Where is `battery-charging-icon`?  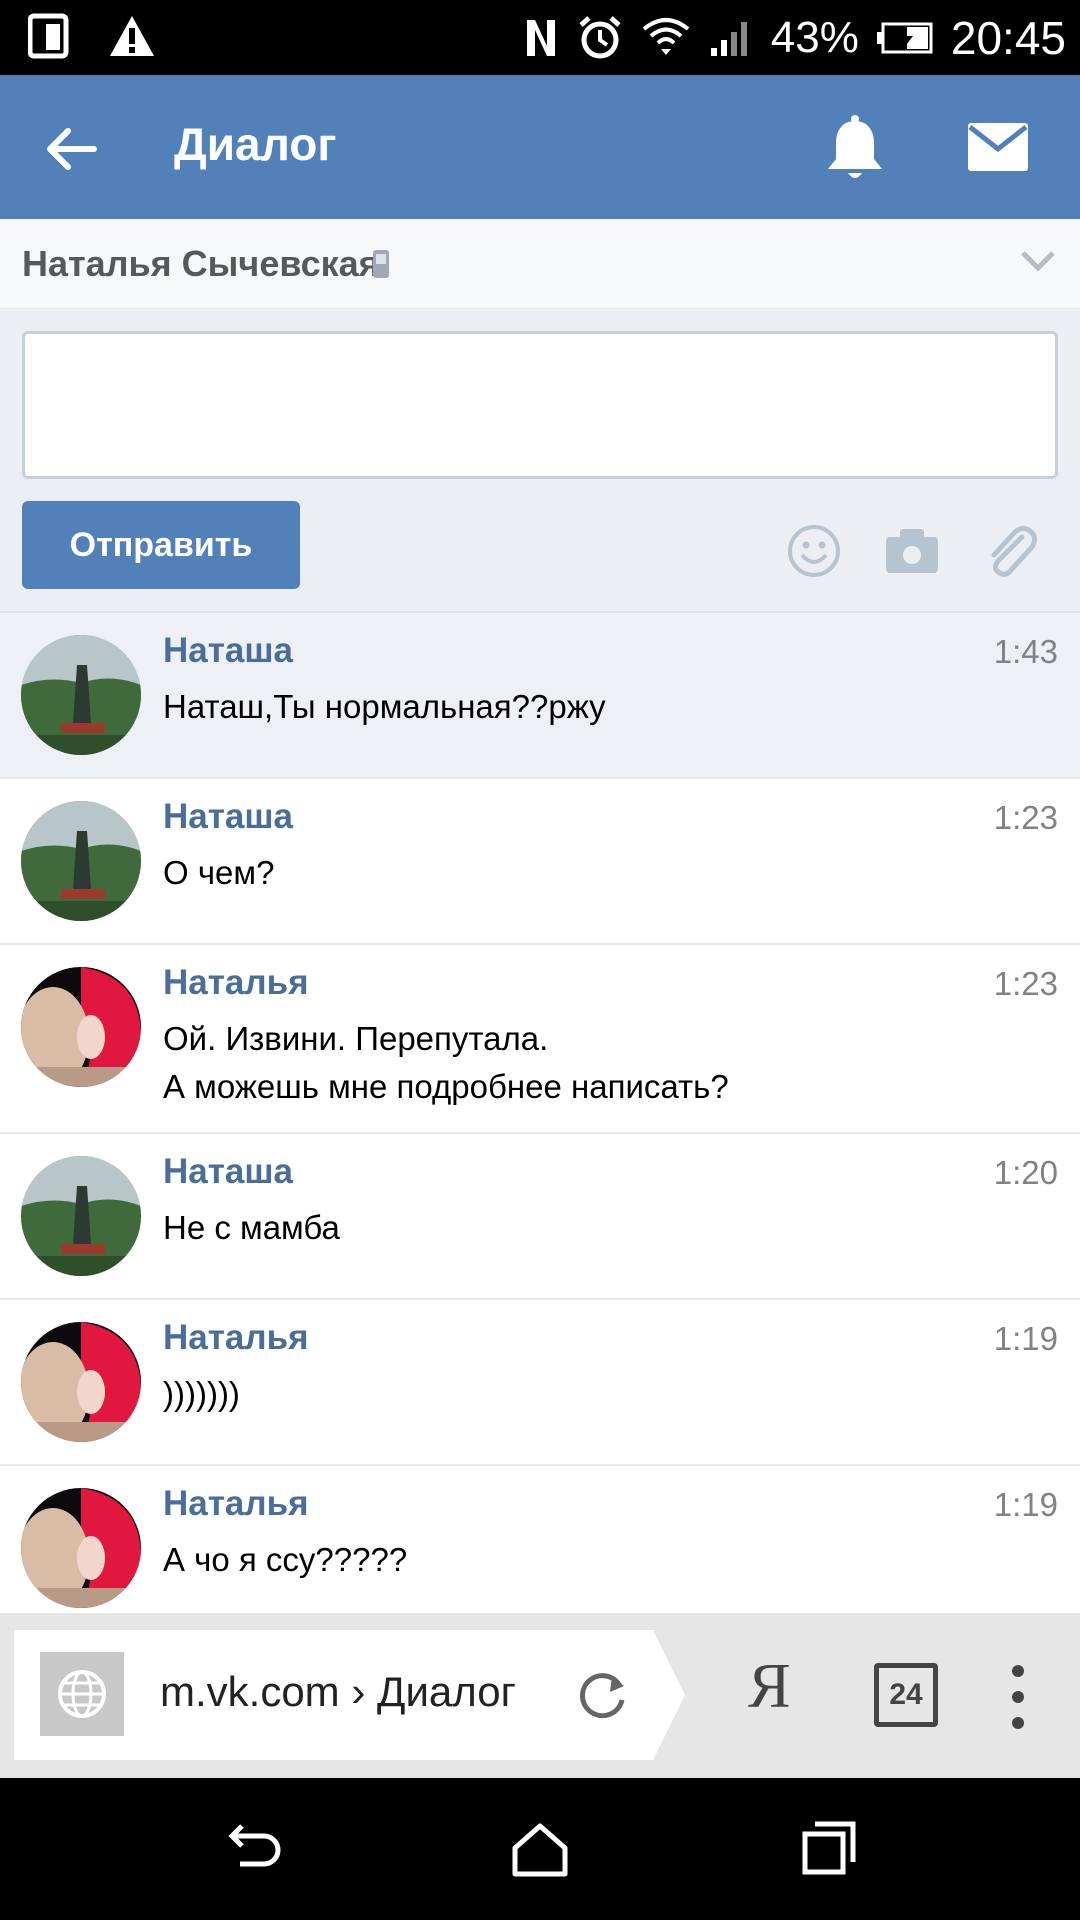 battery-charging-icon is located at coordinates (904, 37).